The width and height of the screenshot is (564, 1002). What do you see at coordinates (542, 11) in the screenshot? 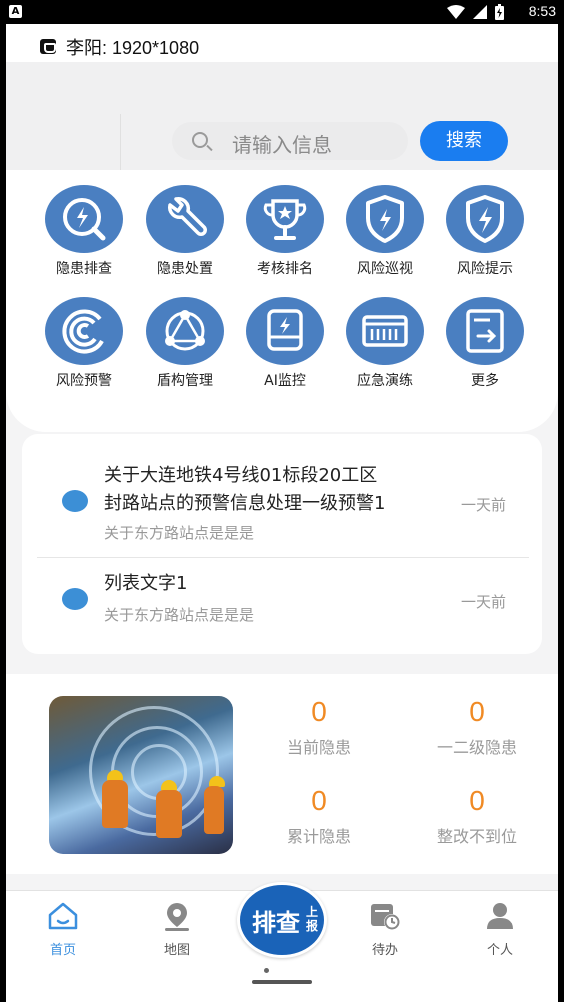
I see `clock: 8:53` at bounding box center [542, 11].